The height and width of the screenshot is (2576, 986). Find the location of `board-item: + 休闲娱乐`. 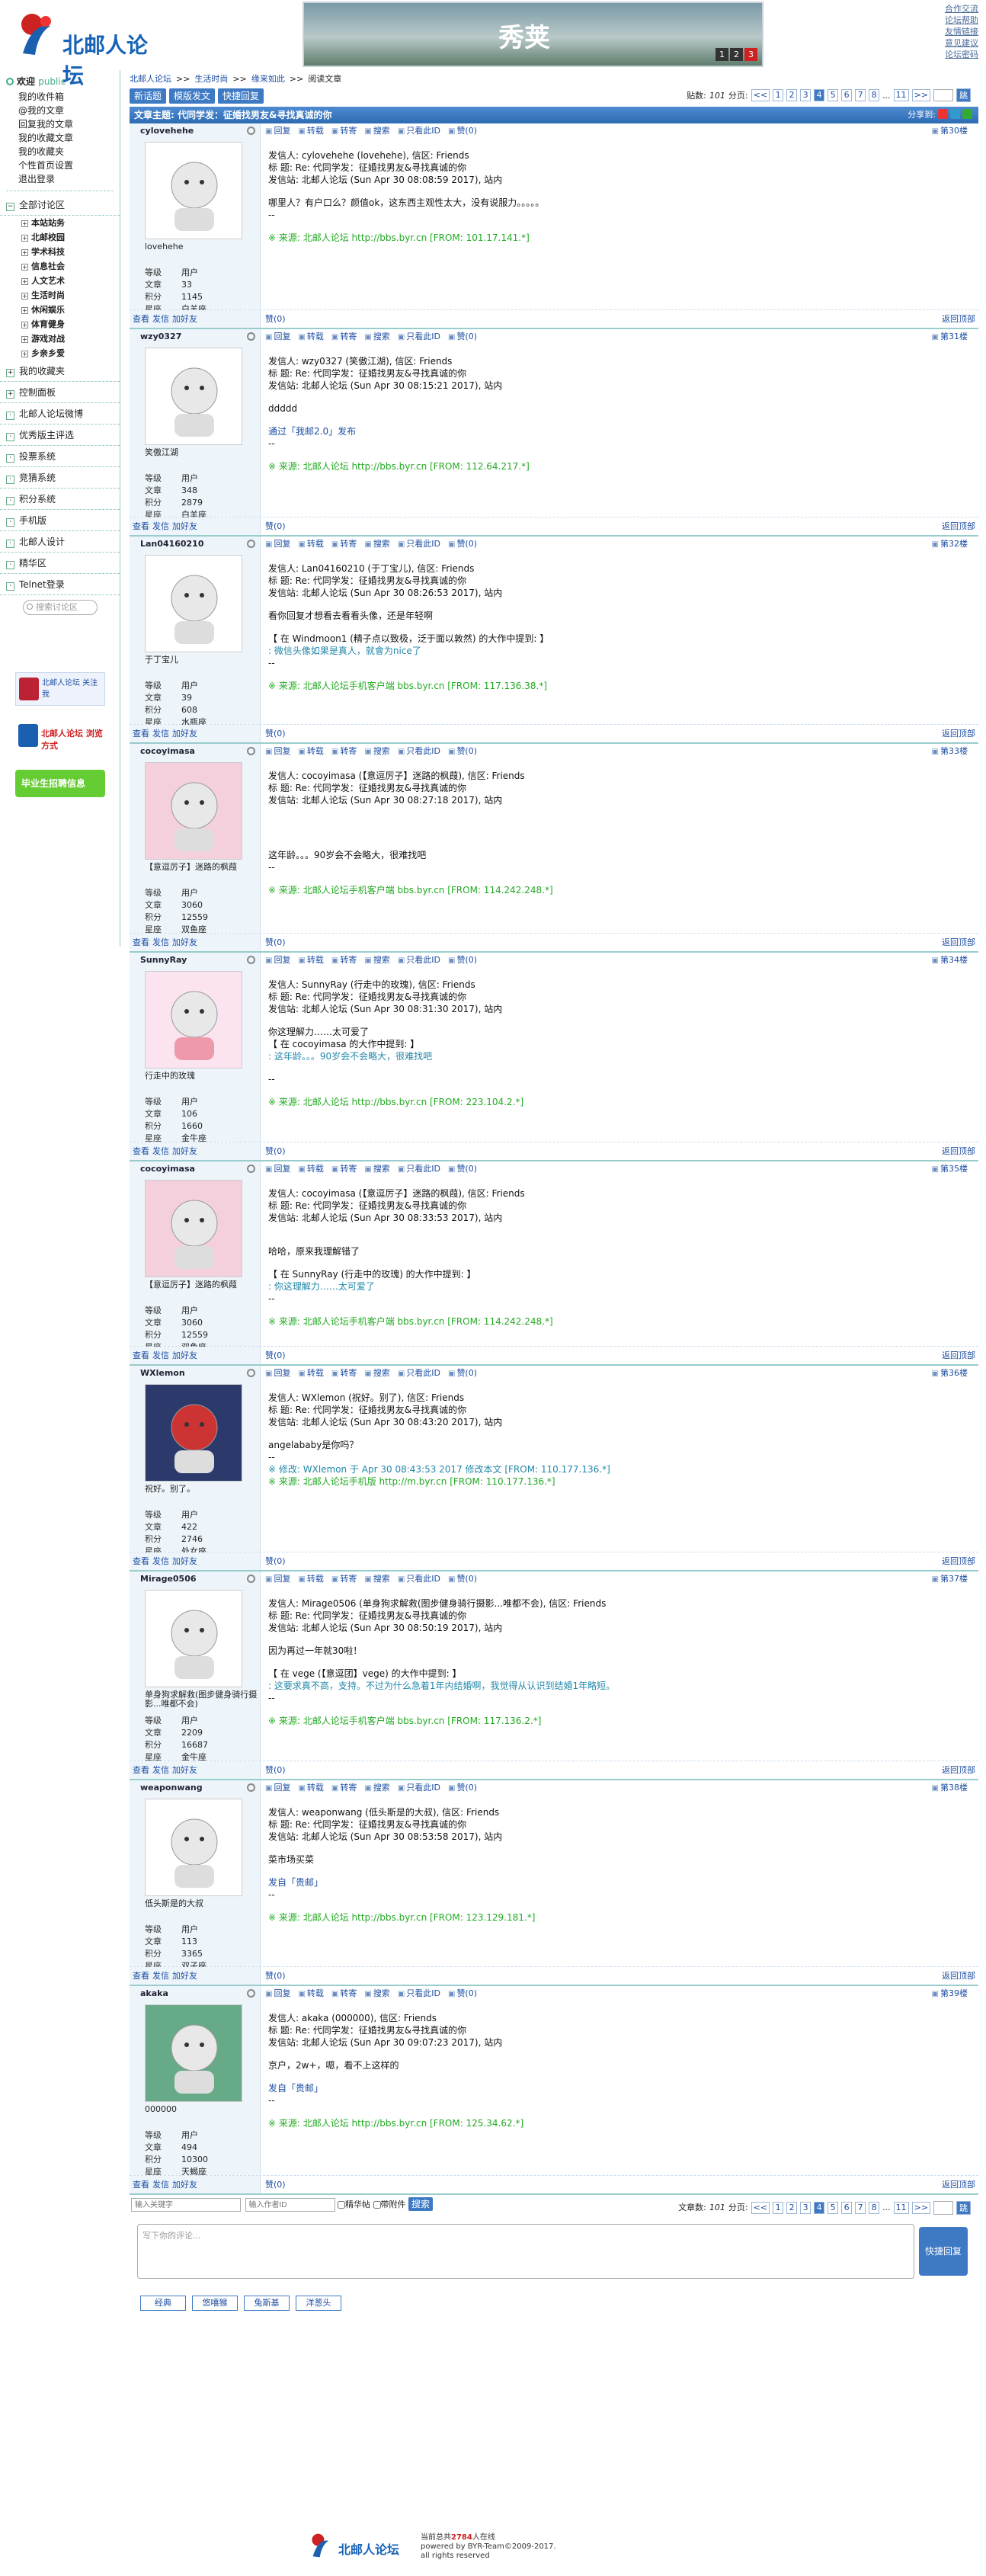

board-item: + 休闲娱乐 is located at coordinates (60, 310).